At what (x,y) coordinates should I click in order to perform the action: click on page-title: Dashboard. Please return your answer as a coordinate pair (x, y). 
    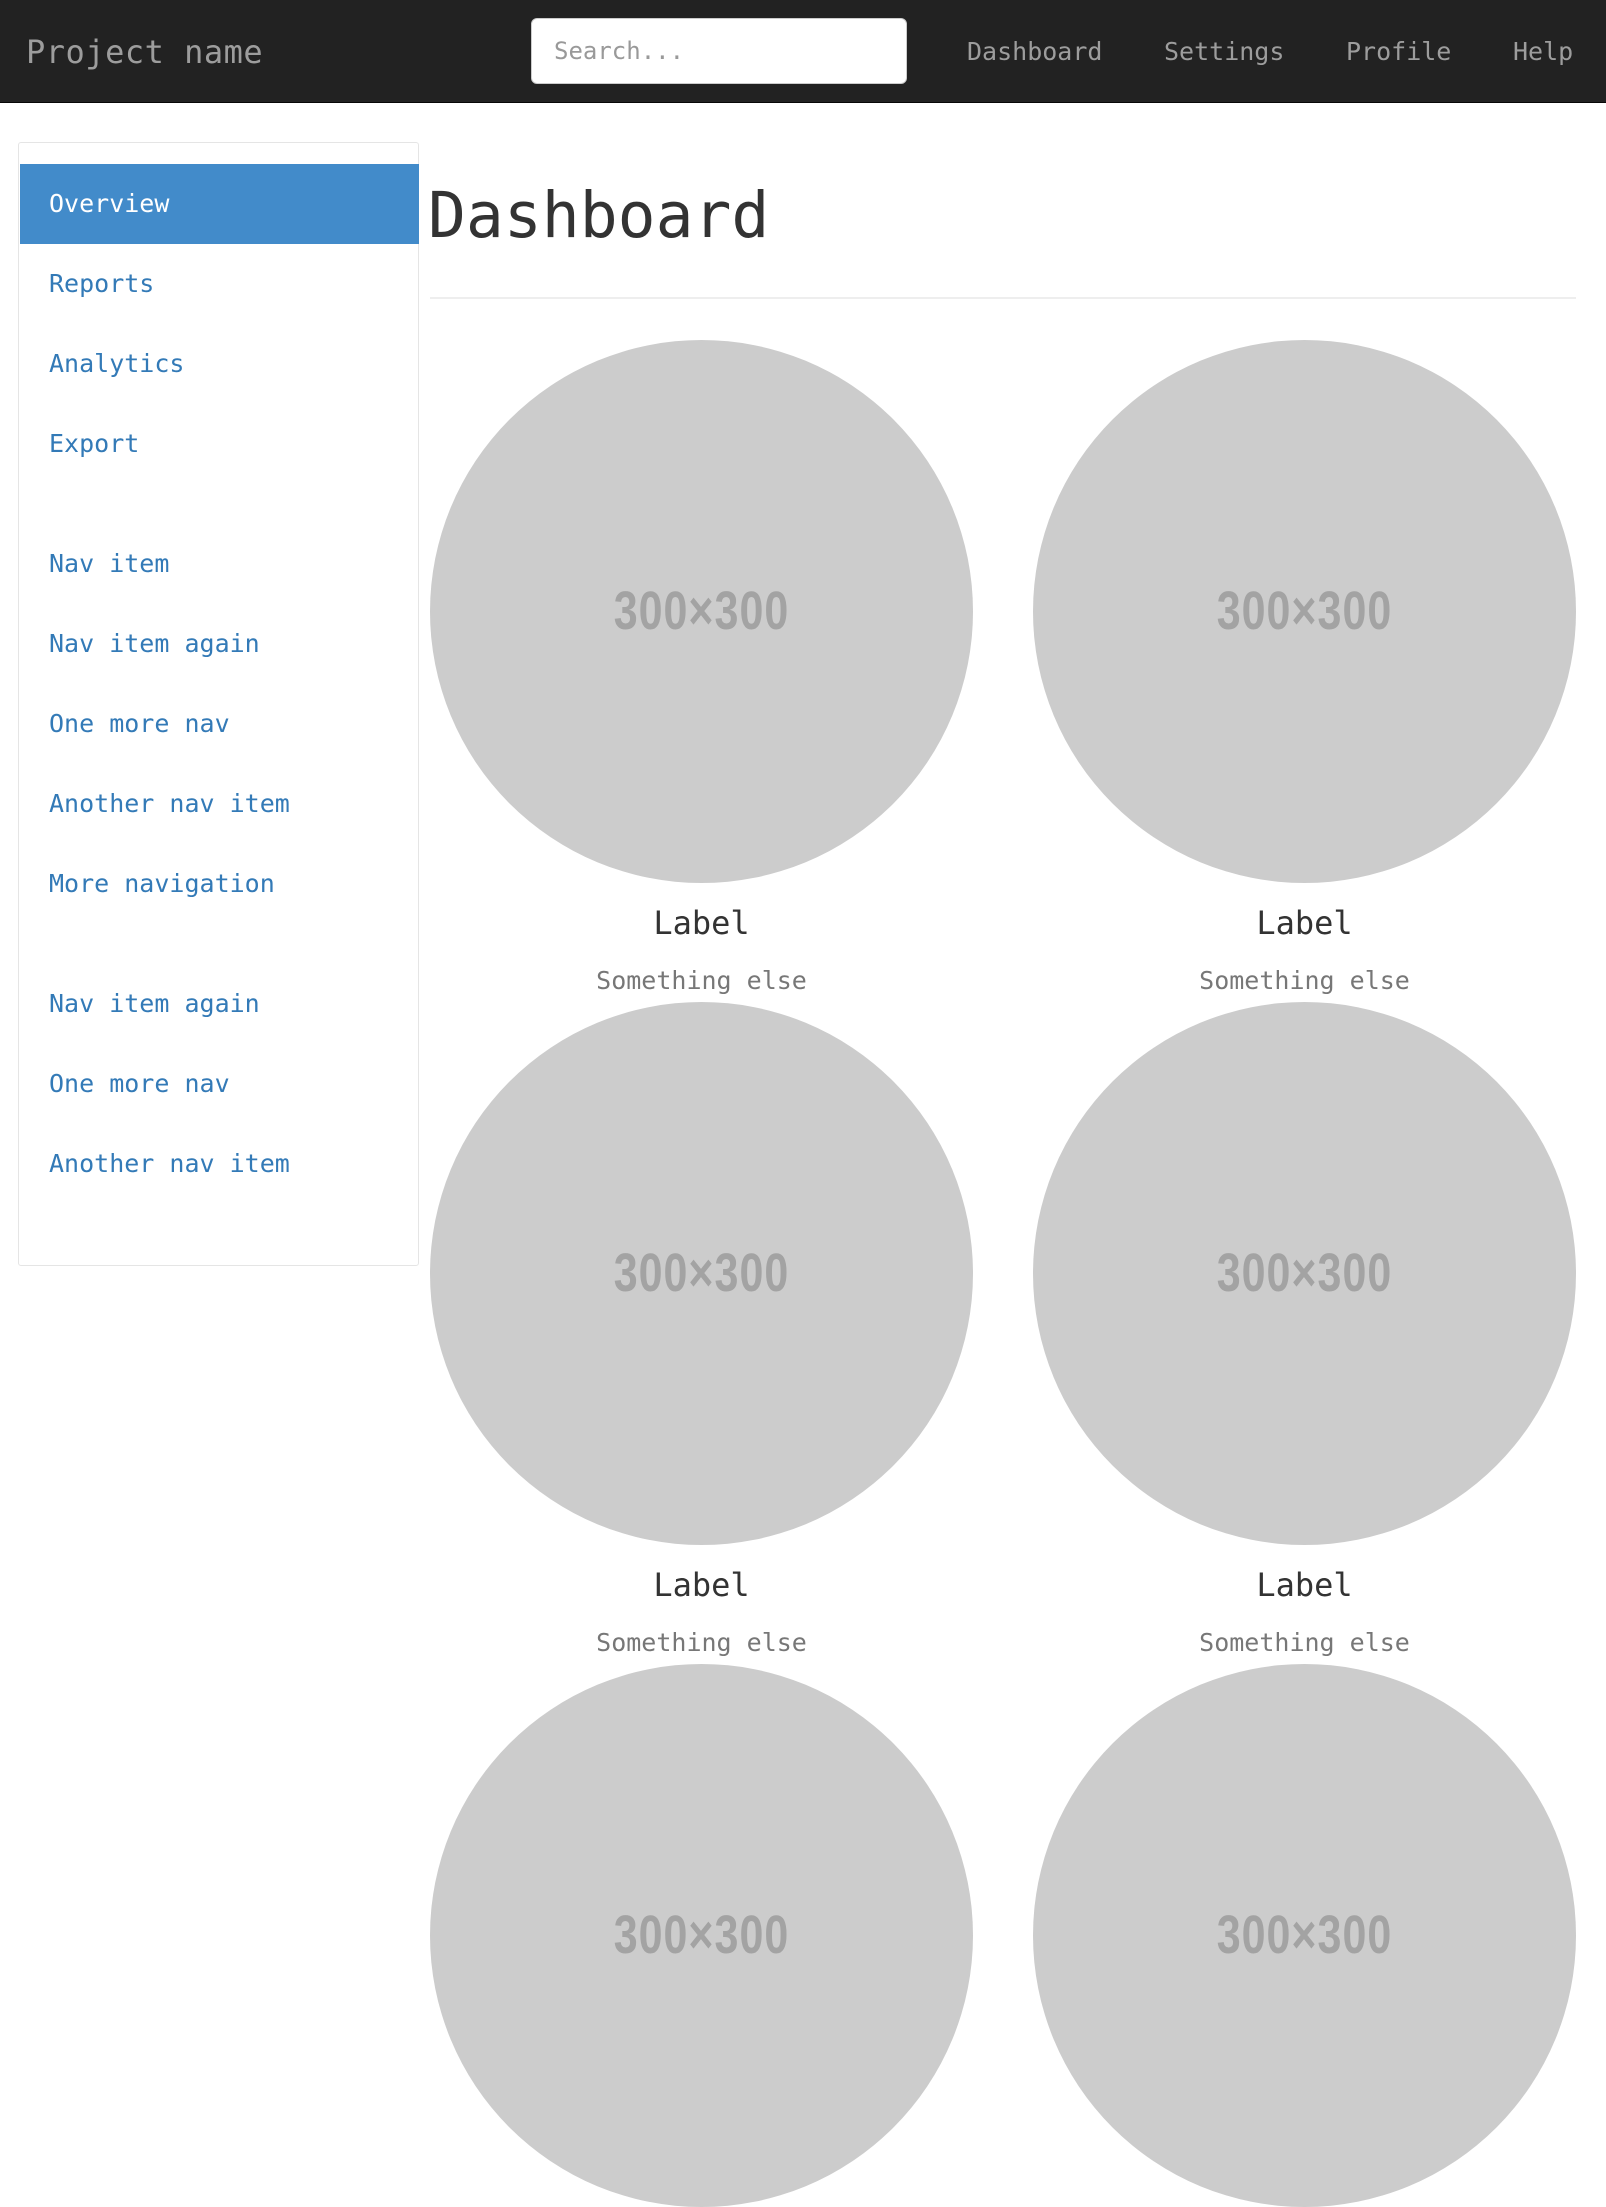
    Looking at the image, I should click on (599, 215).